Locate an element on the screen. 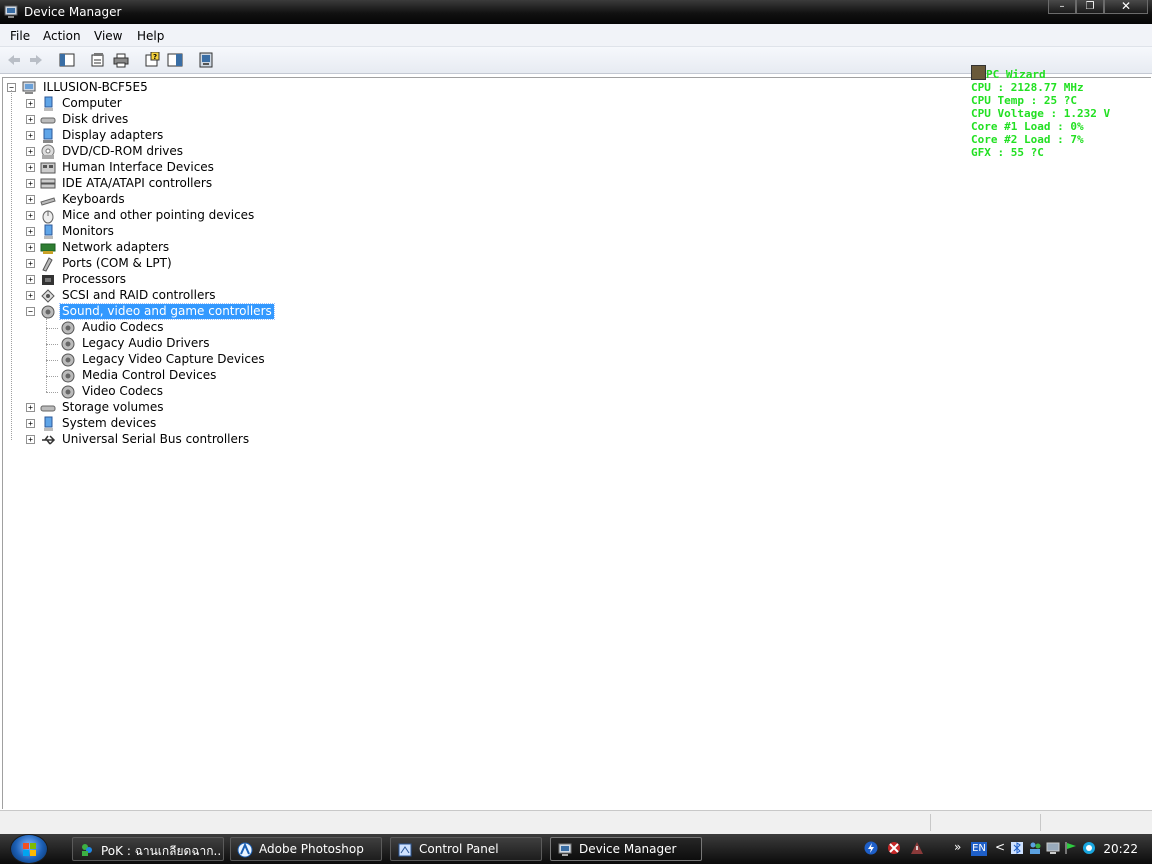  flag-icon is located at coordinates (1071, 848).